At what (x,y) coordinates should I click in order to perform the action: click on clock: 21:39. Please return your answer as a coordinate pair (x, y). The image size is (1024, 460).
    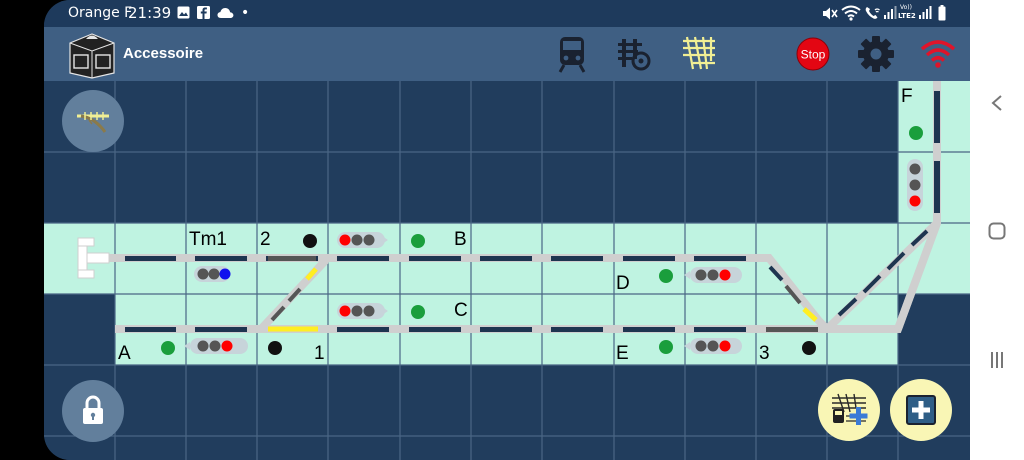
    Looking at the image, I should click on (150, 13).